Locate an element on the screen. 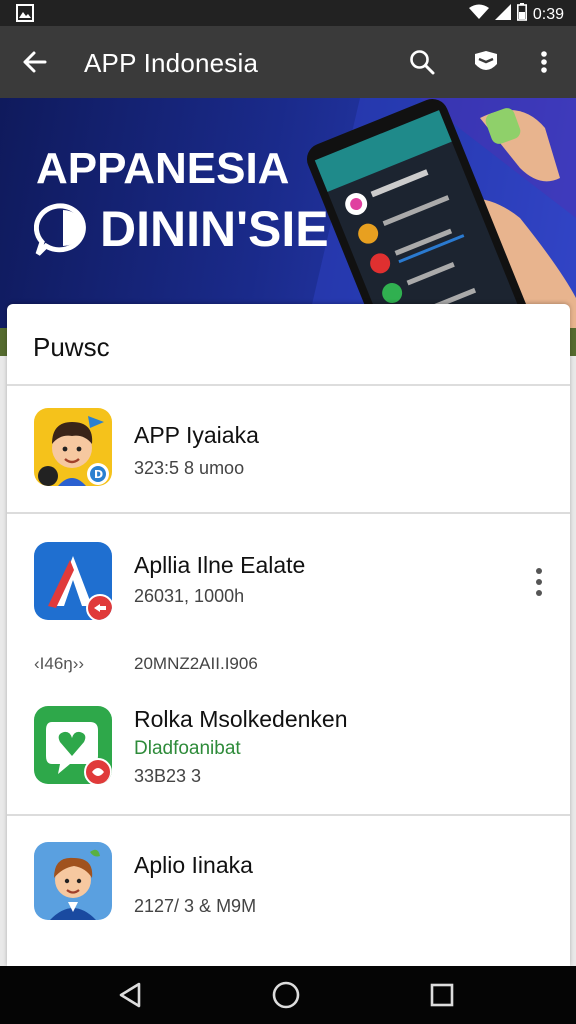  letter-a-icon is located at coordinates (73, 581).